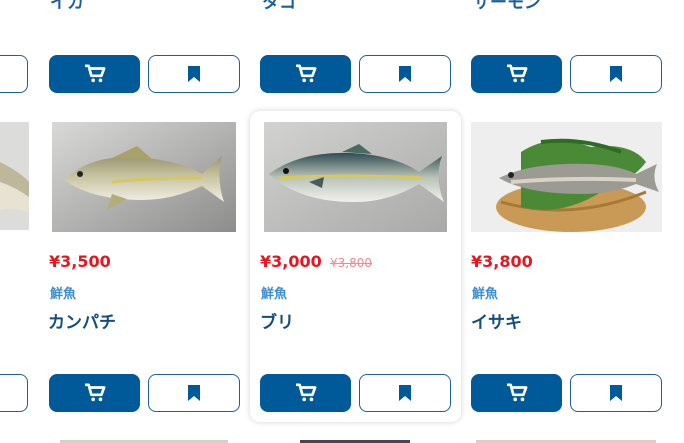 This screenshot has height=443, width=684. Describe the element at coordinates (507, 6) in the screenshot. I see `product-name-top-3: サーモン` at that location.